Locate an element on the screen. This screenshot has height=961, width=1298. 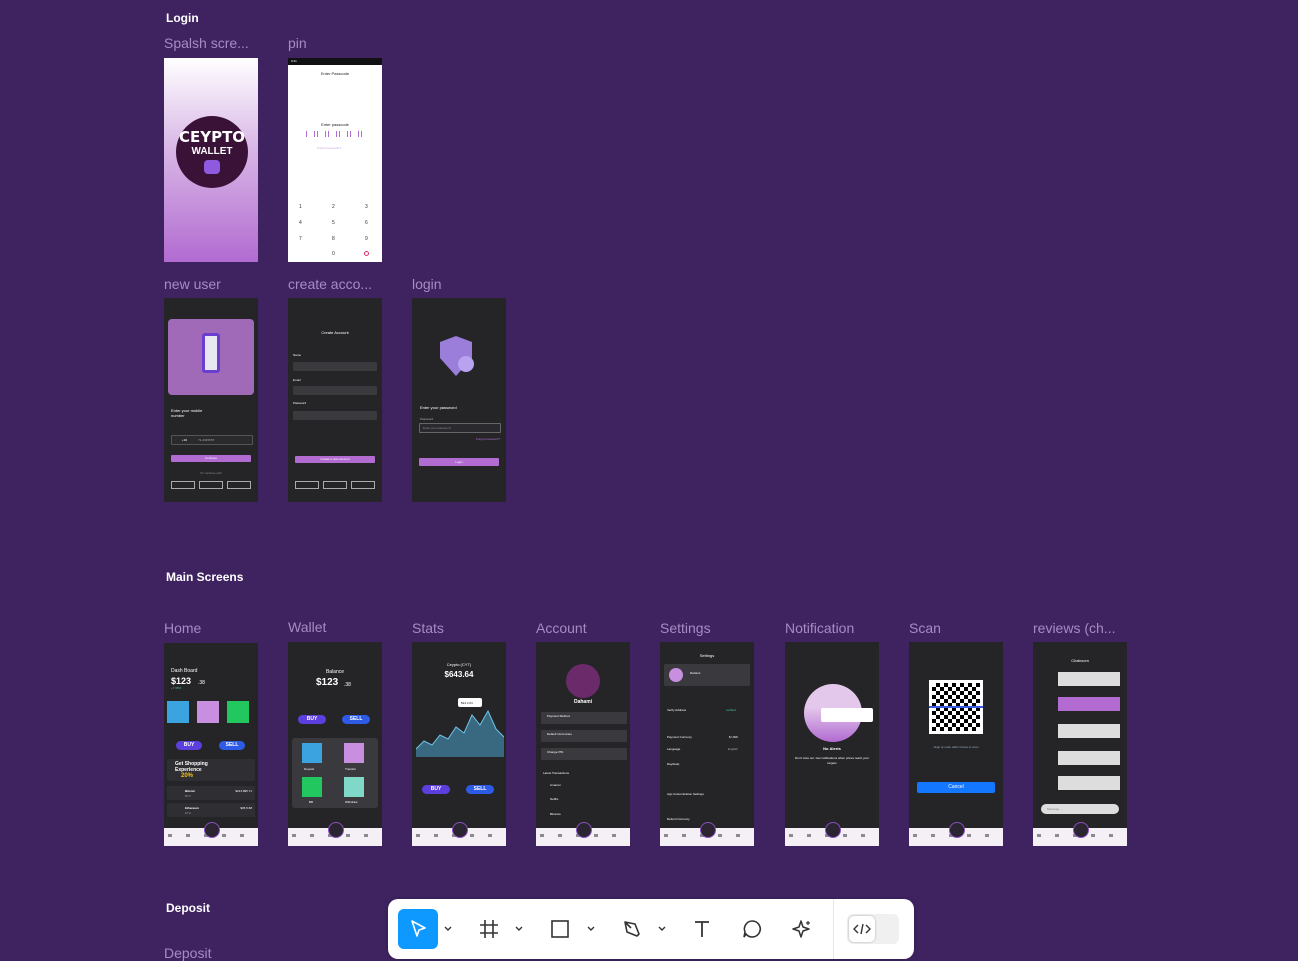
pin-key-6: 6 is located at coordinates (366, 223).